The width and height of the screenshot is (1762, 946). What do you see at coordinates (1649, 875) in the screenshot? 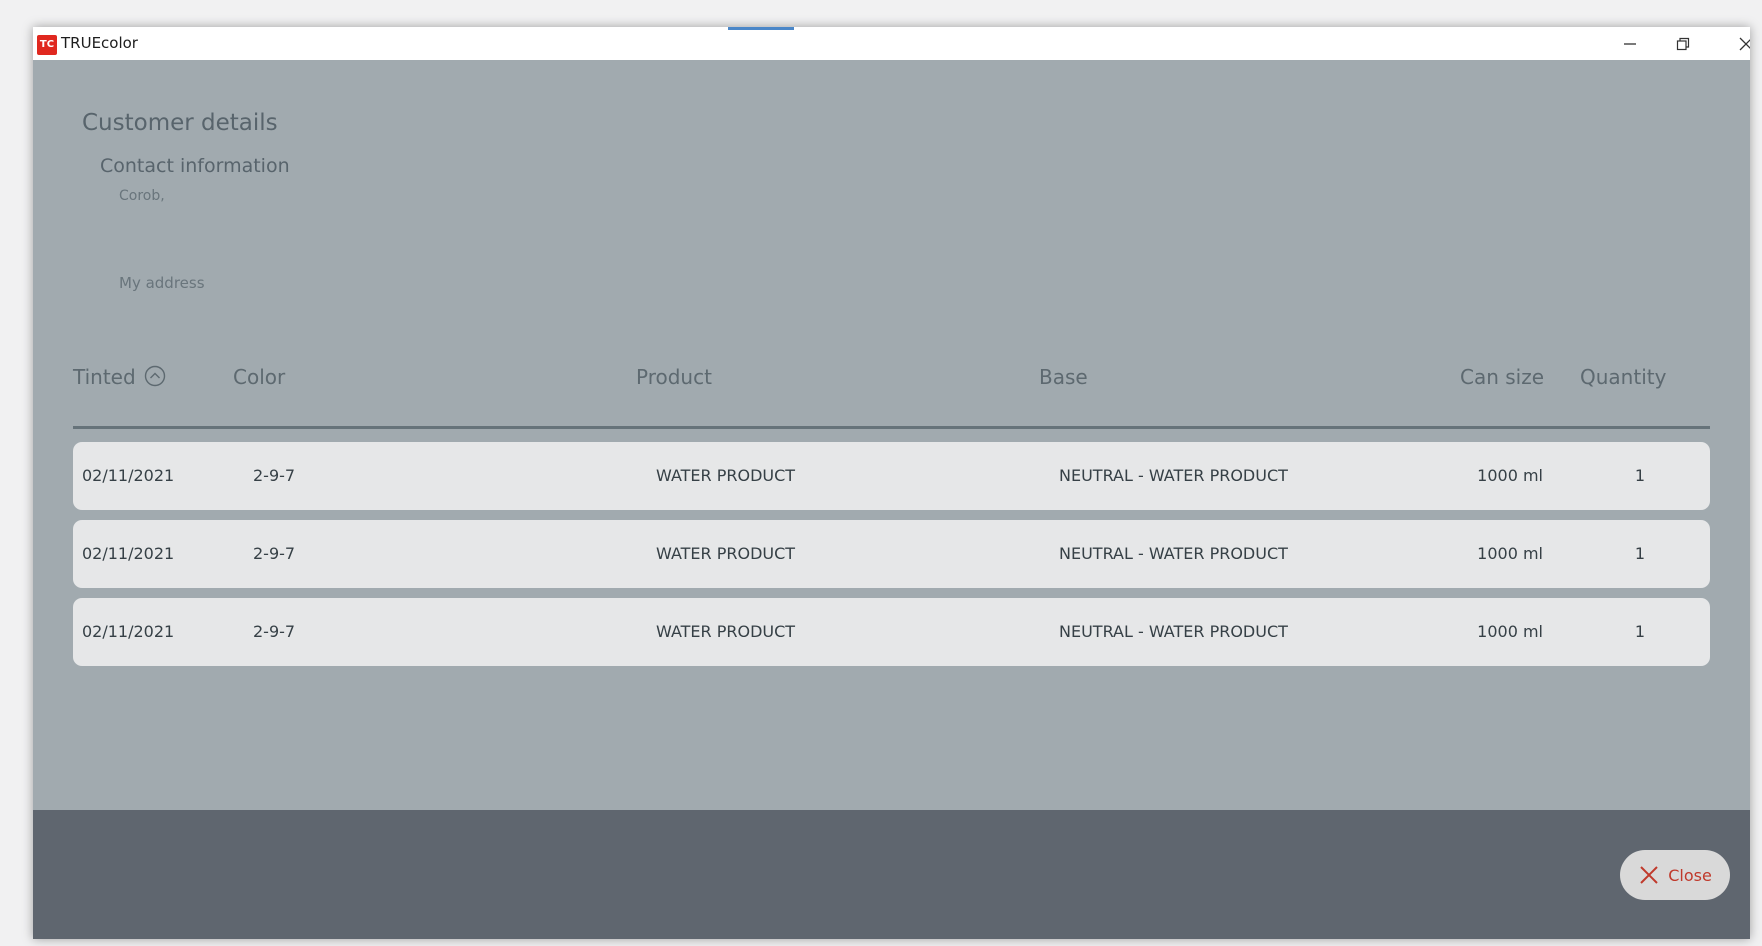
I see `close-icon` at bounding box center [1649, 875].